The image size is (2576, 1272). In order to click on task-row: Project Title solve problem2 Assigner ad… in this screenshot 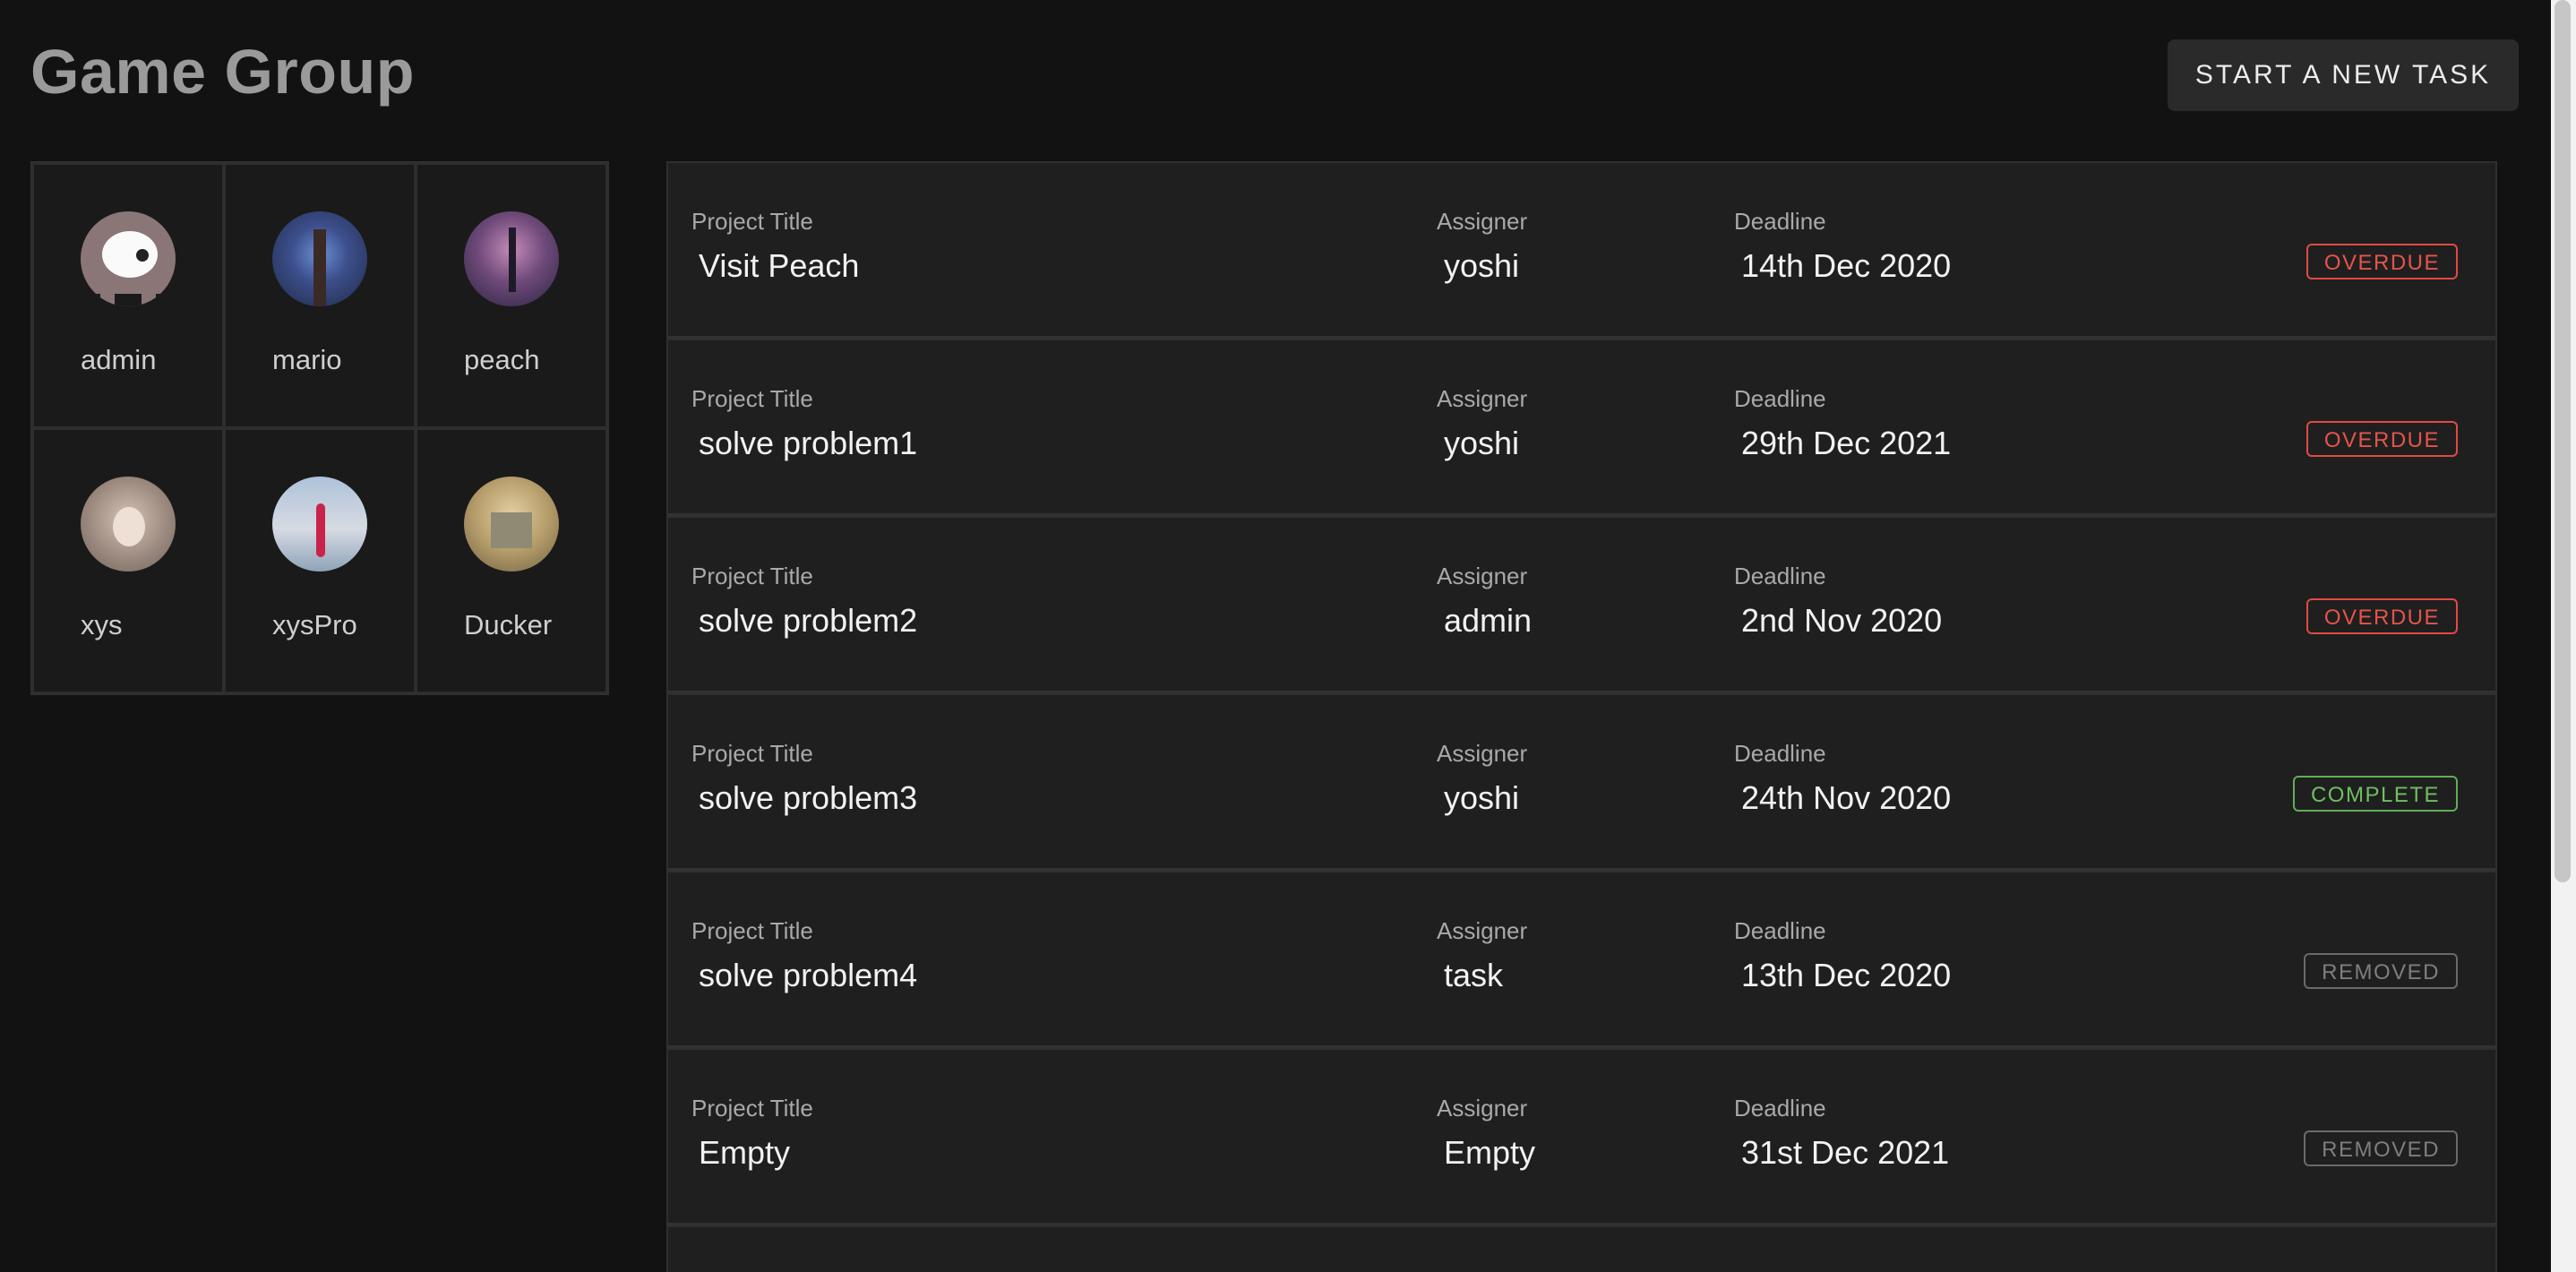, I will do `click(1581, 605)`.